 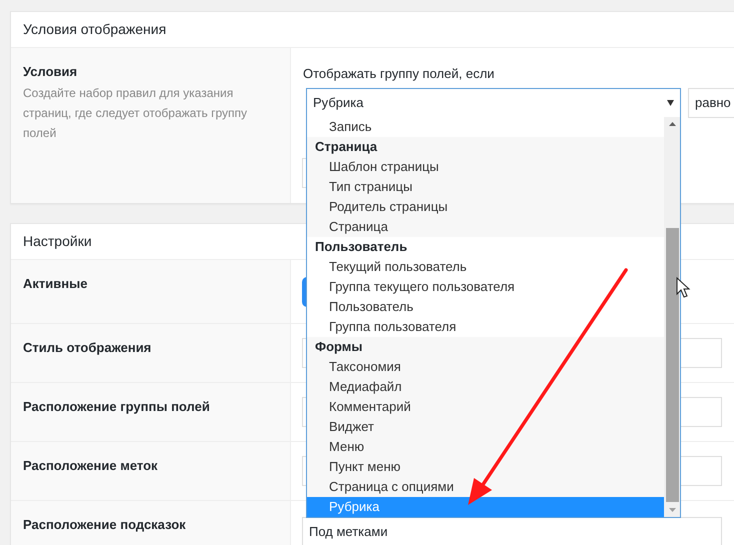 I want to click on dropdown-option: Виджет, so click(x=485, y=427).